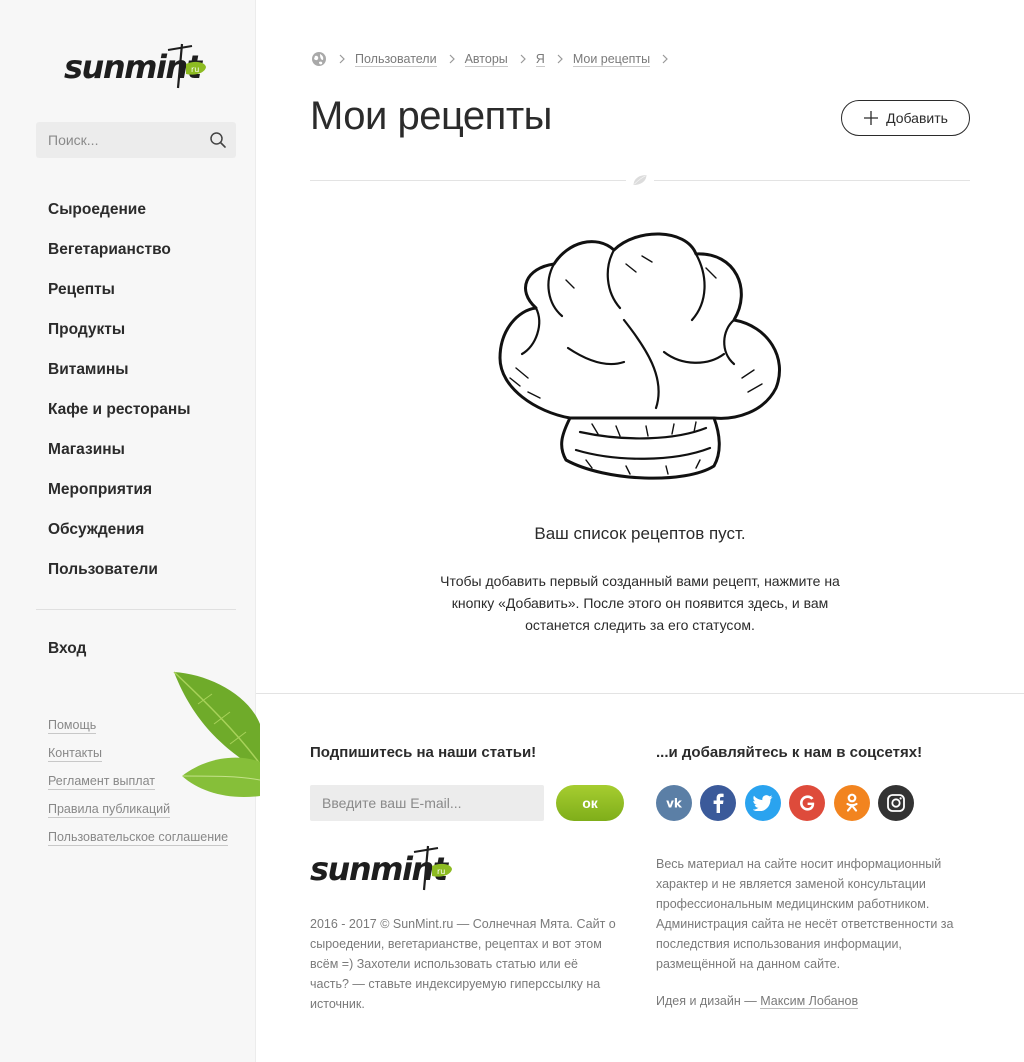 Image resolution: width=1024 pixels, height=1062 pixels. Describe the element at coordinates (119, 336) in the screenshot. I see `nav-item-products: Продукты` at that location.